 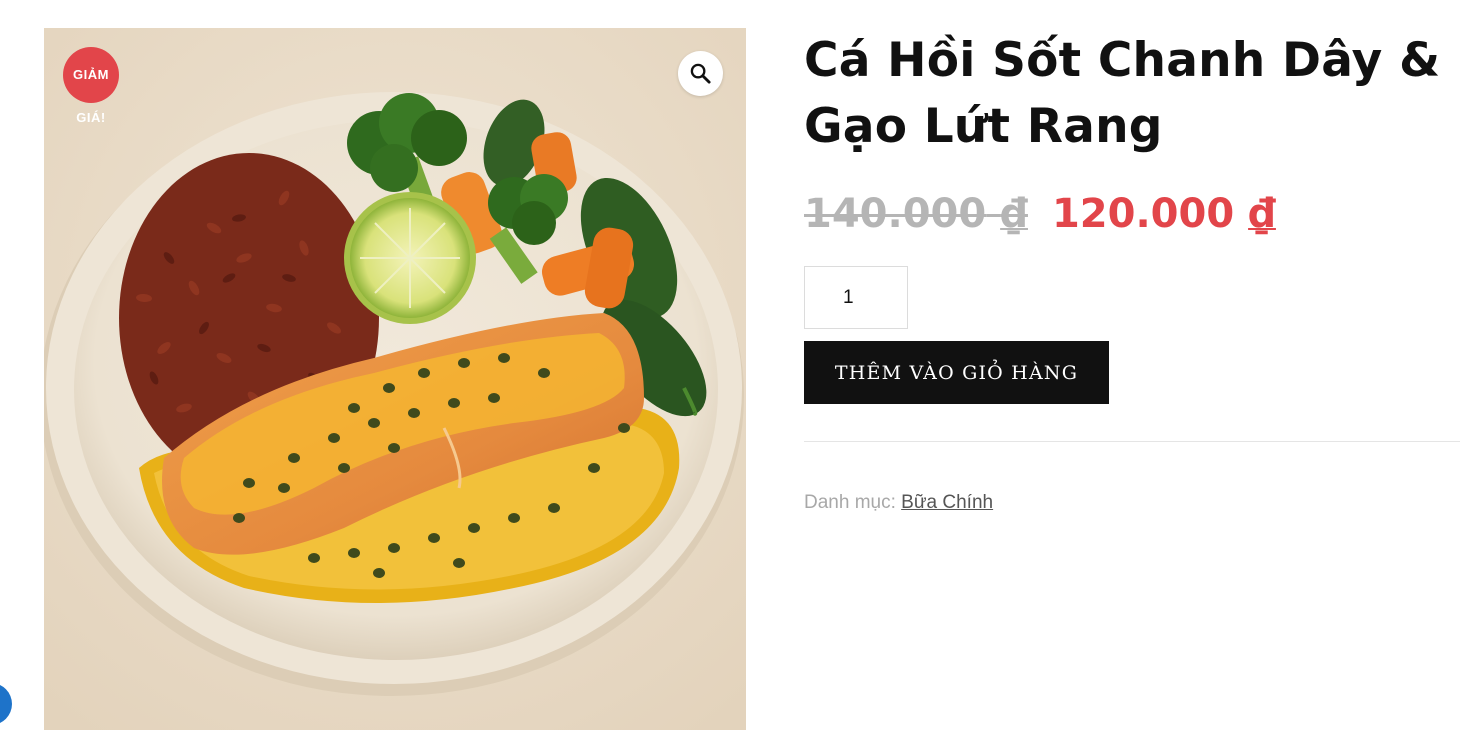 I want to click on product-title: Cá Hồi Sốt Chanh Dây & Gạo Lứt Rang, so click(x=1122, y=93).